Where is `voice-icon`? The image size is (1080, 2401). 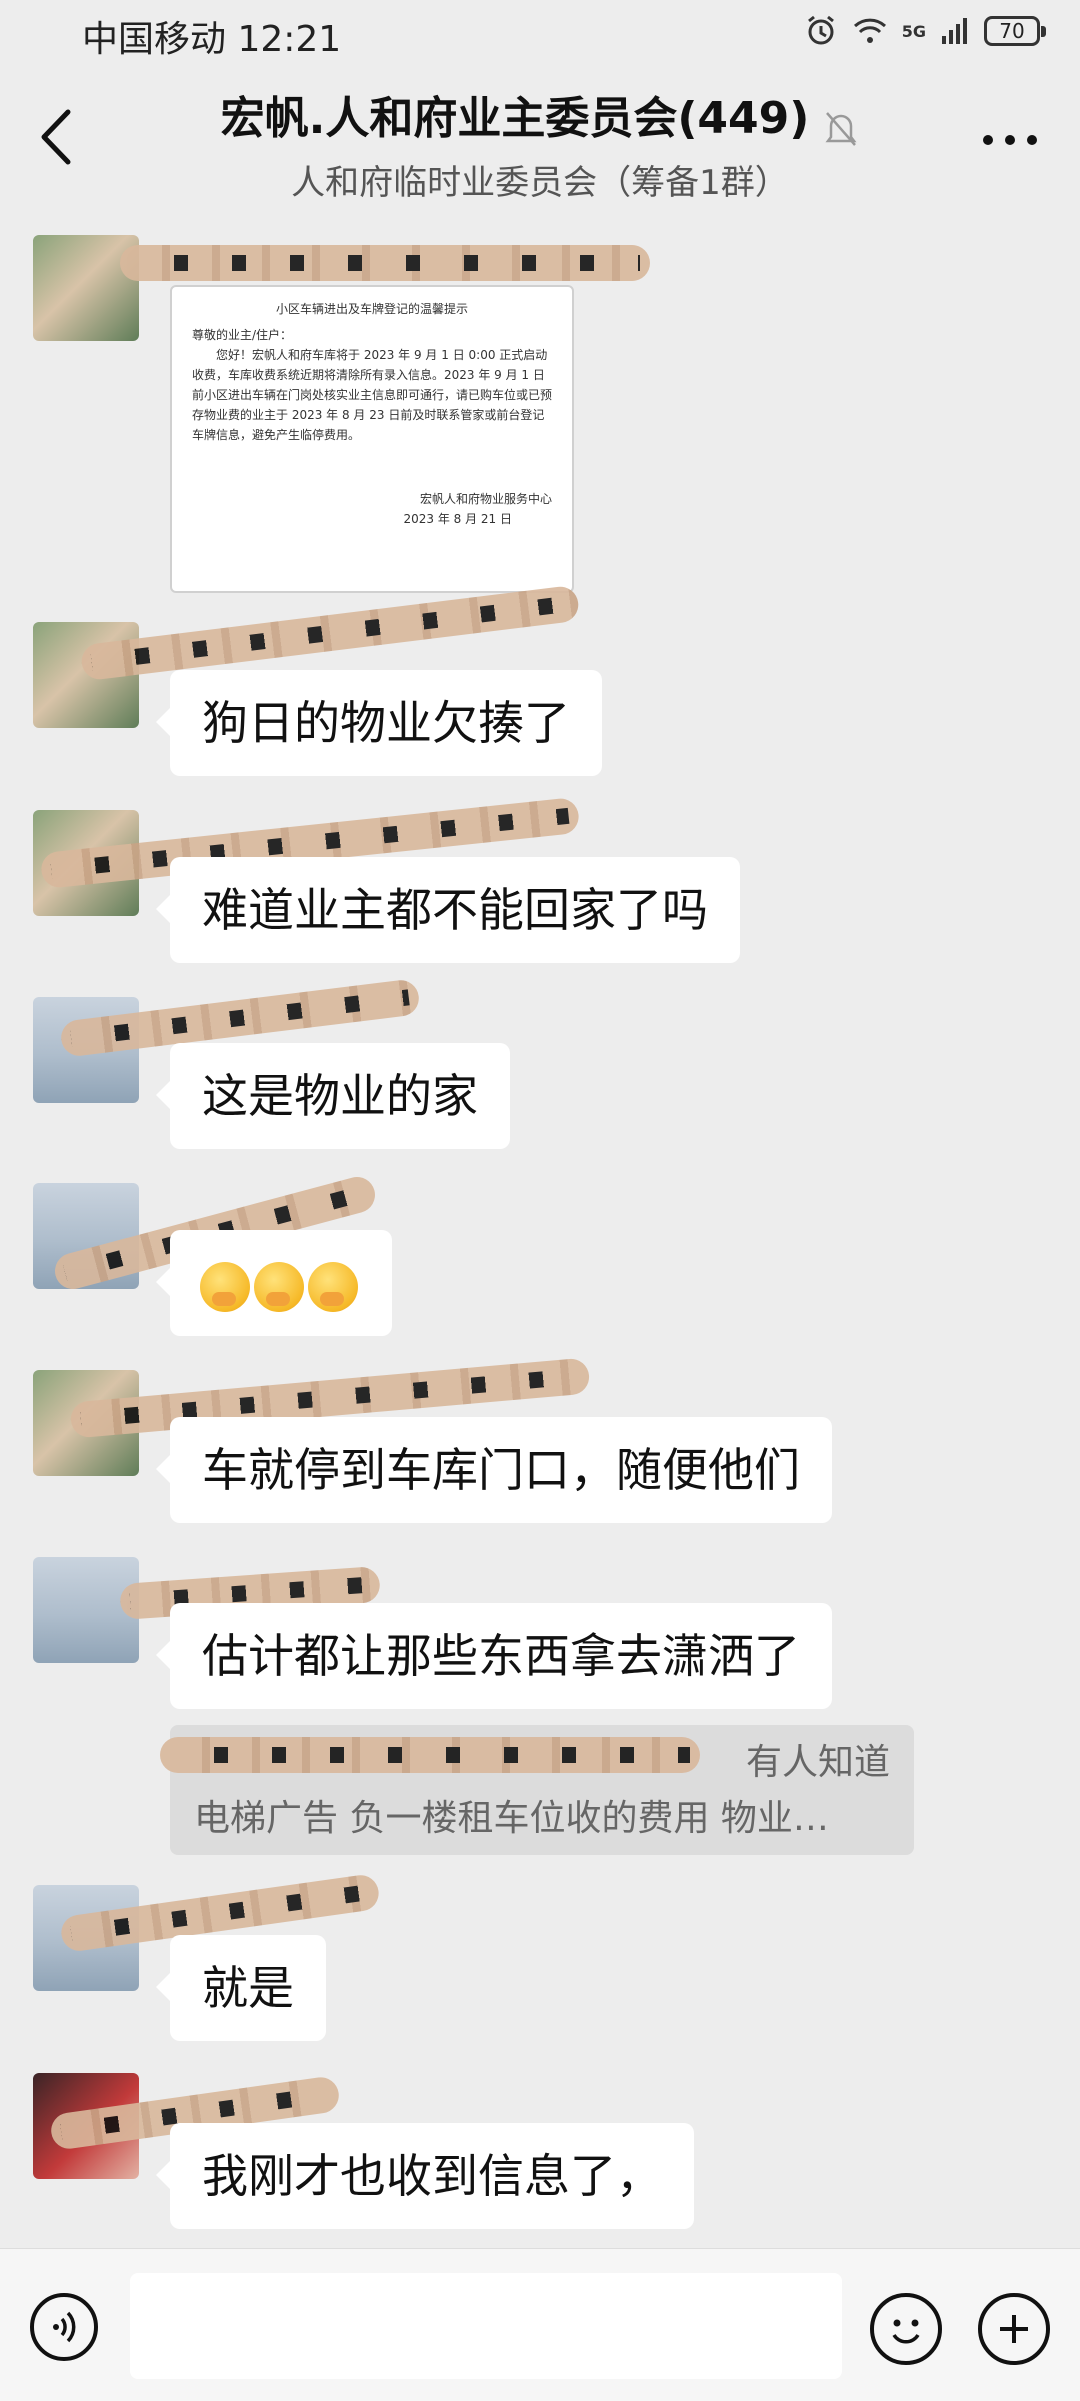
voice-icon is located at coordinates (64, 2327).